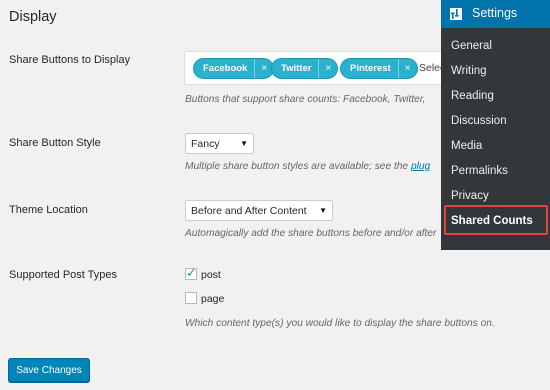 Image resolution: width=550 pixels, height=390 pixels. I want to click on post-checkbox-label: post, so click(211, 275).